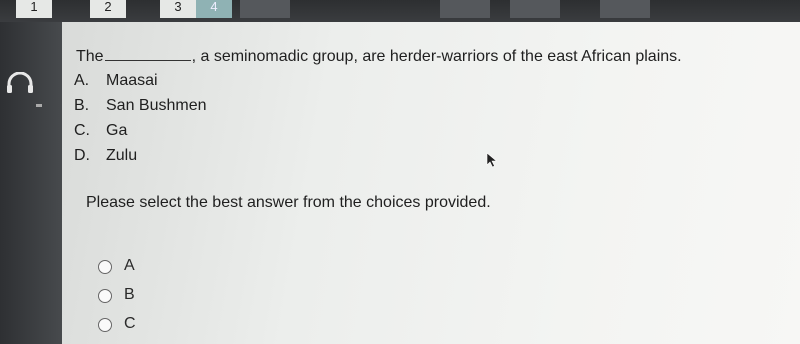  Describe the element at coordinates (400, 11) in the screenshot. I see `question-tab-bar: 1 2 3 4` at that location.